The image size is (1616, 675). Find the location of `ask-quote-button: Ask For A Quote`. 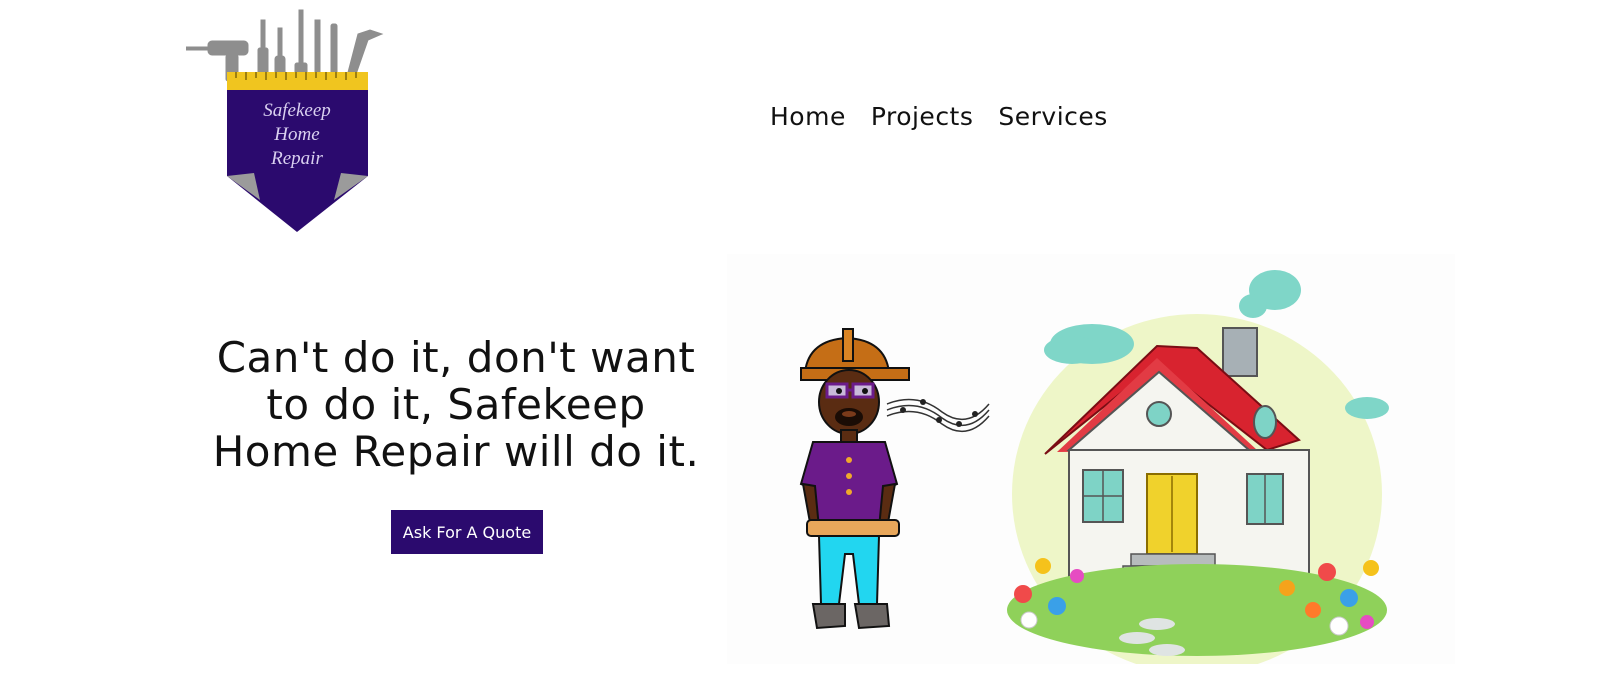

ask-quote-button: Ask For A Quote is located at coordinates (467, 532).